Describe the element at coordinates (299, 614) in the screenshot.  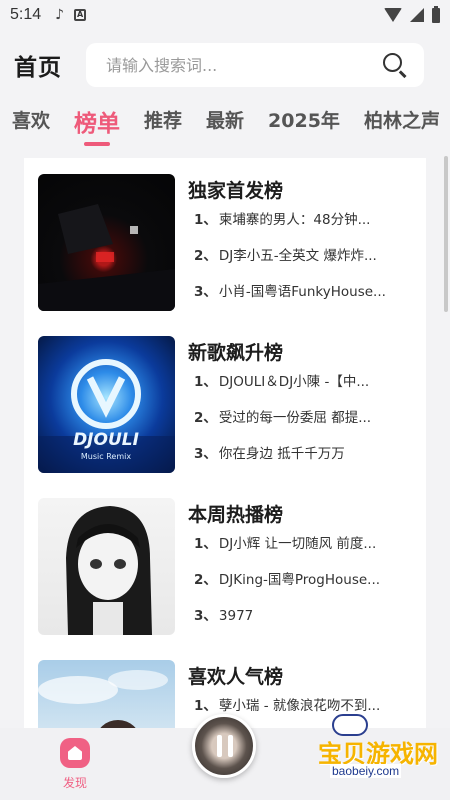
I see `track-item: 3、 3977` at that location.